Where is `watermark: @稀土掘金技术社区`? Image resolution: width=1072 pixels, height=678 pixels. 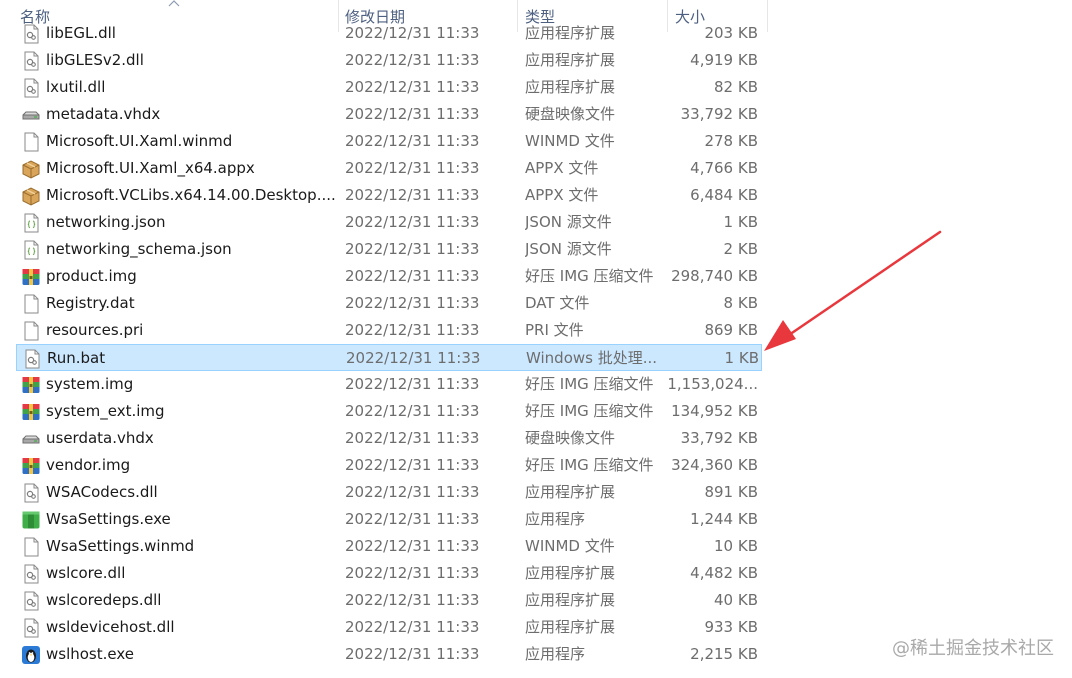
watermark: @稀土掘金技术社区 is located at coordinates (973, 648).